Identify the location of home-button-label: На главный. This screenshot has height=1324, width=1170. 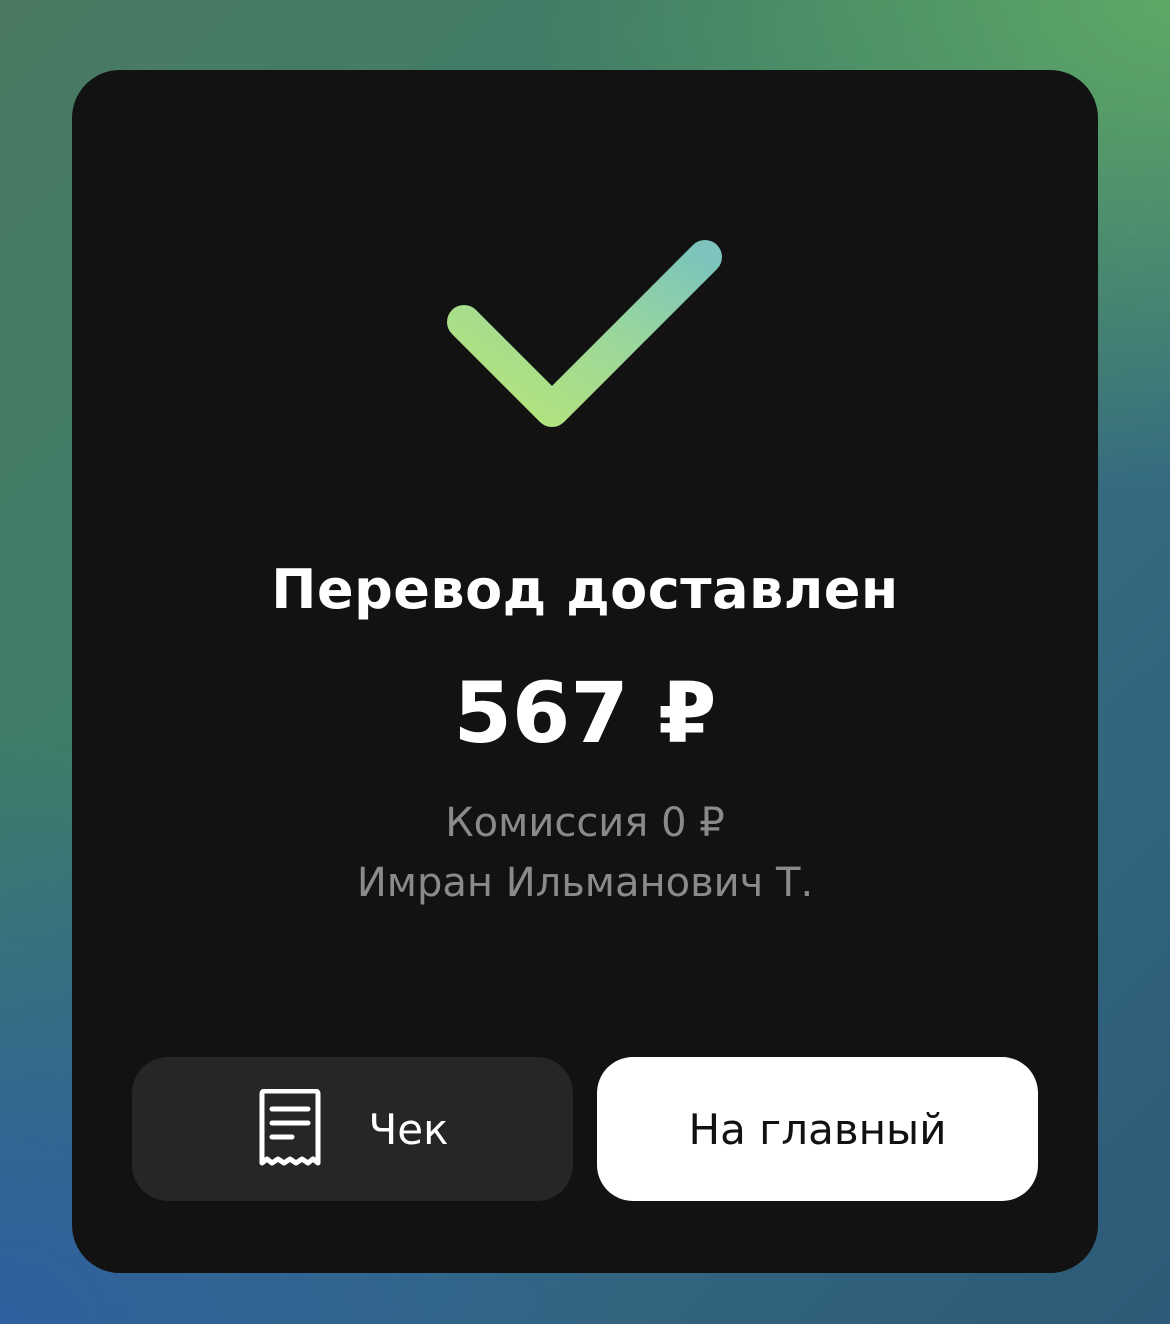
(817, 1129).